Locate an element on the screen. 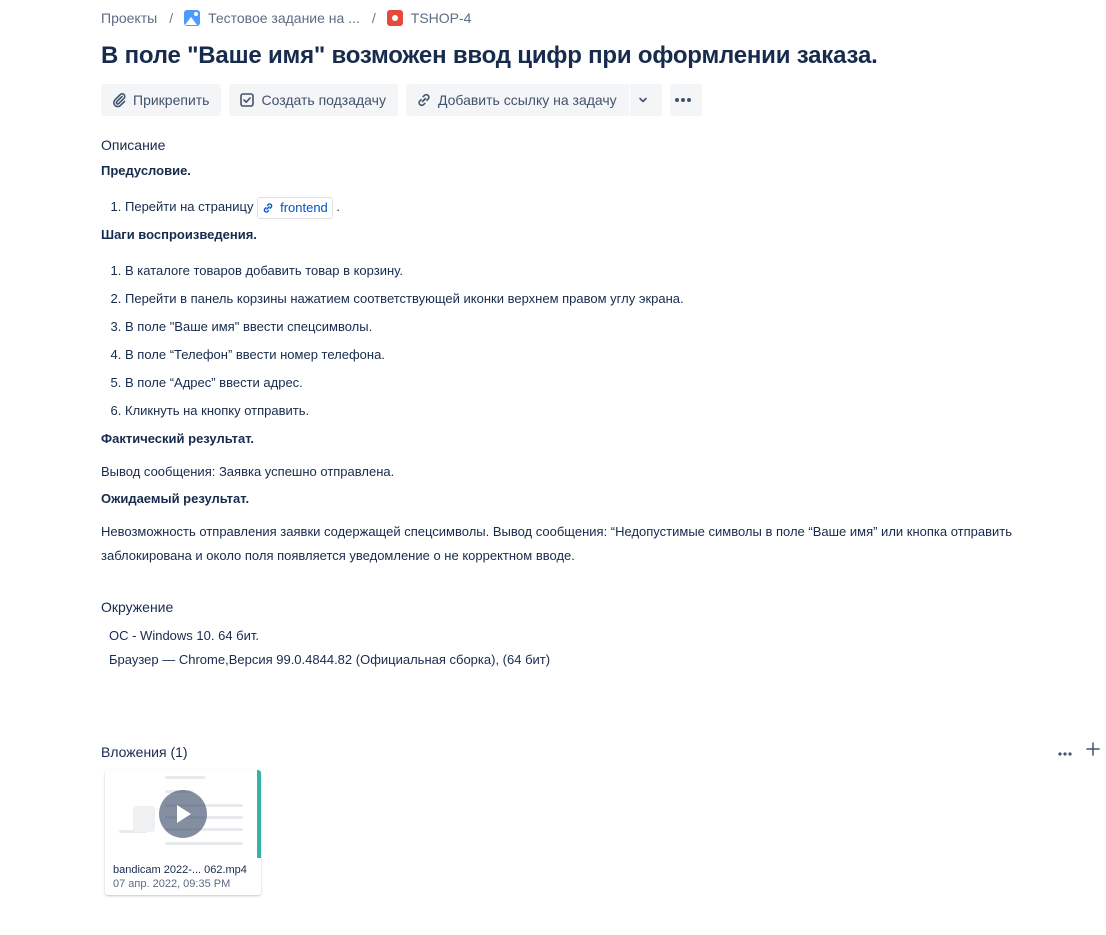 The height and width of the screenshot is (935, 1106). attachments-heading: Вложения (1) is located at coordinates (144, 752).